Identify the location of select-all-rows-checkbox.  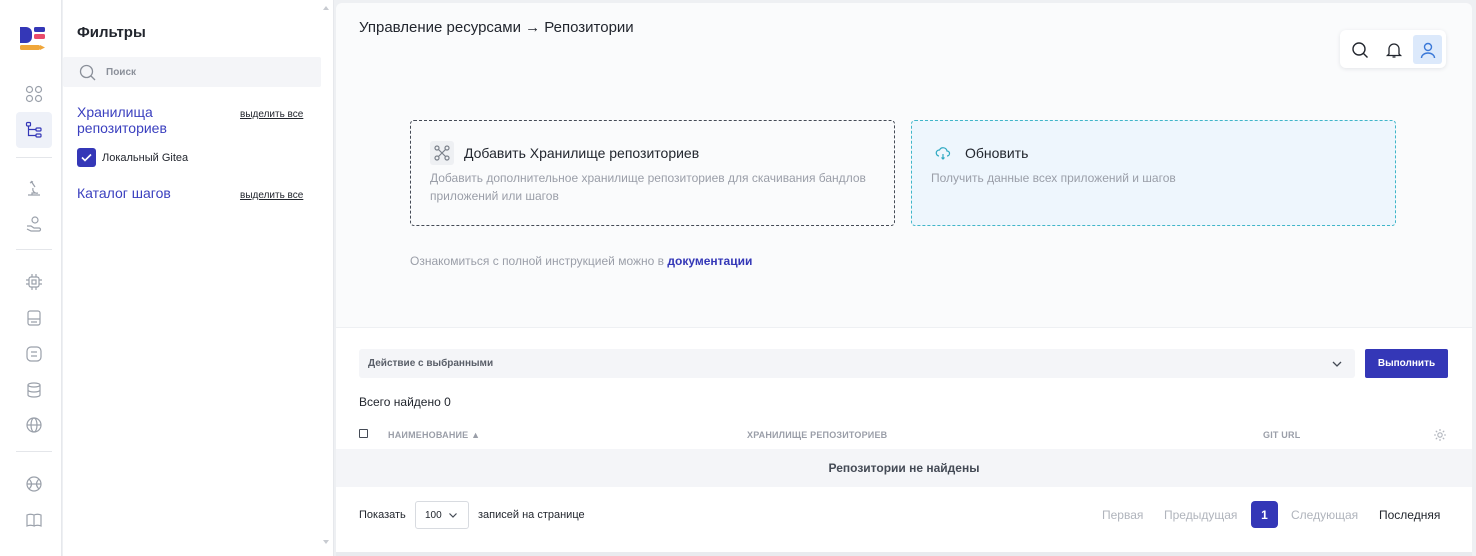
(363, 433).